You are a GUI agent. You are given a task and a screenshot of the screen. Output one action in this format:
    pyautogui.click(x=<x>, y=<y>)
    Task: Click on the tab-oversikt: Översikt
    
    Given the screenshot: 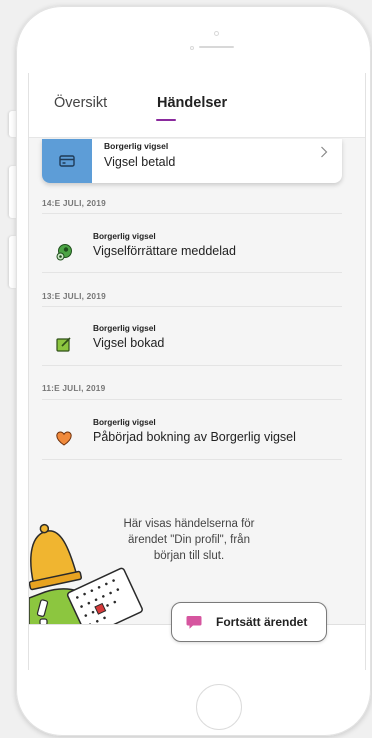 What is the action you would take?
    pyautogui.click(x=80, y=103)
    